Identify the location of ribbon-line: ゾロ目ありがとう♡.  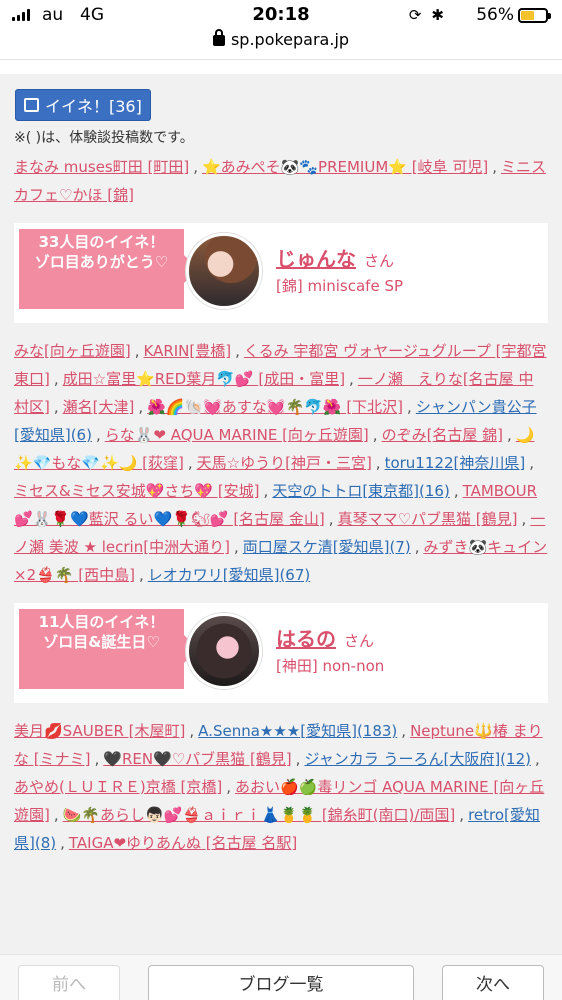
(101, 262).